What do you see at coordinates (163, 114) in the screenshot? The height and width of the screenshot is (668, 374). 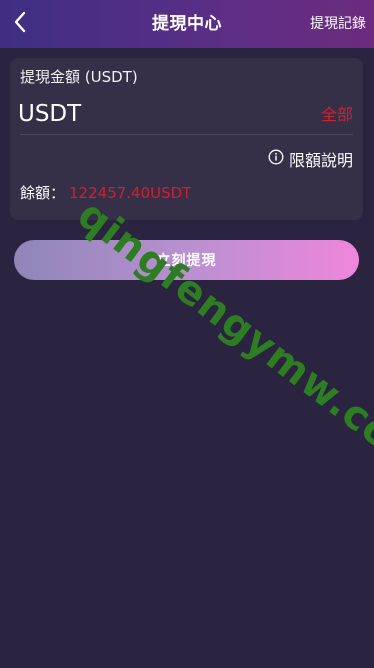 I see `amount-input` at bounding box center [163, 114].